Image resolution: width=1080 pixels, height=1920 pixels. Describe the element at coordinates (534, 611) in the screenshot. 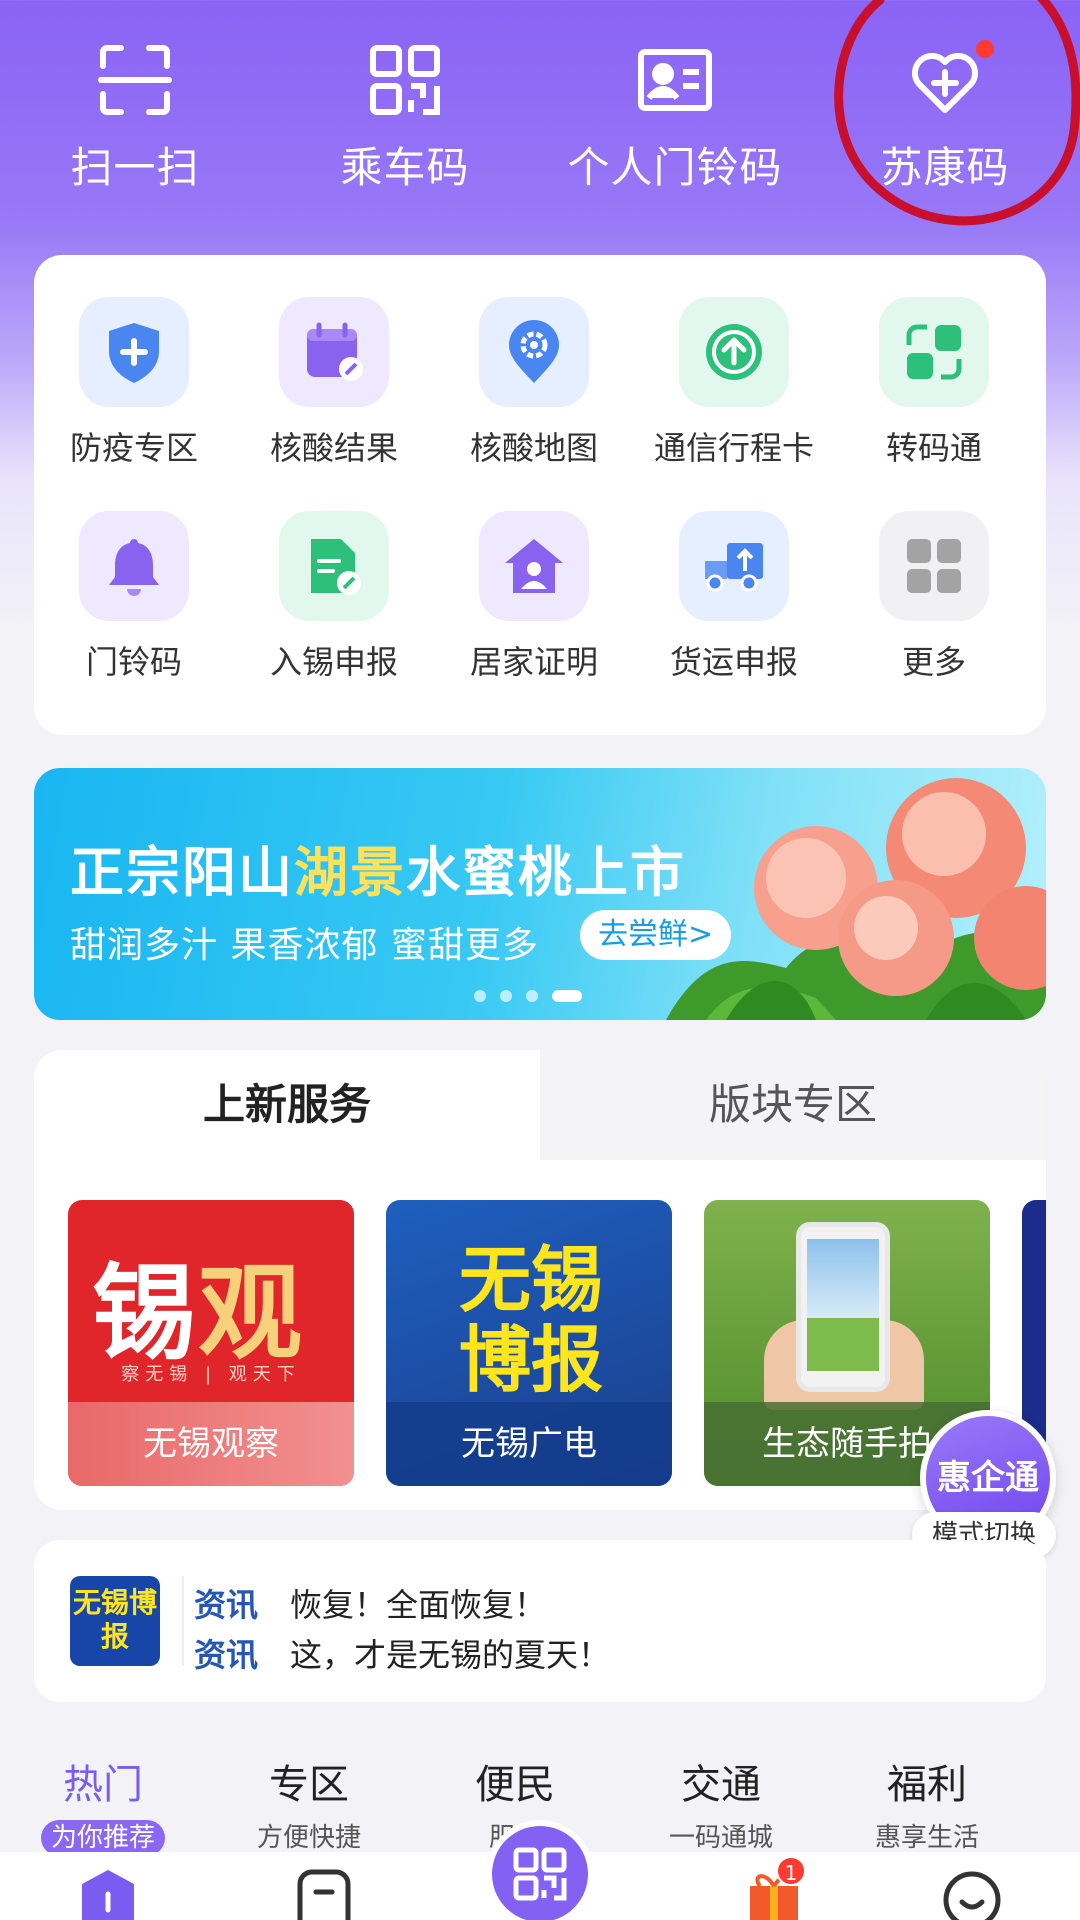

I see `service-home-certificate: 居家证明` at that location.